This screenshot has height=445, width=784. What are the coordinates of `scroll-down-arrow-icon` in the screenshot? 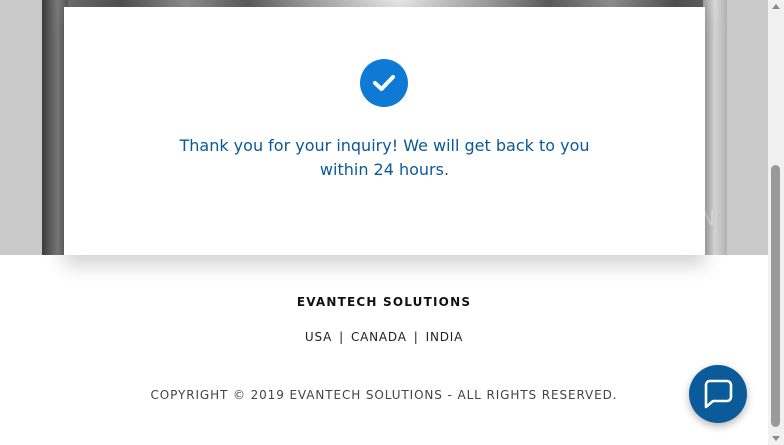 It's located at (776, 438).